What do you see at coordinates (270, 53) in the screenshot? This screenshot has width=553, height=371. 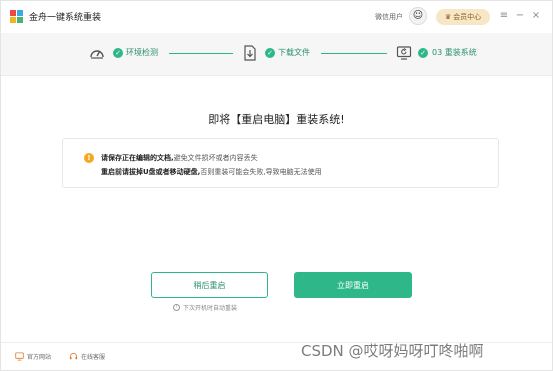 I see `step2-check-icon: ✓` at bounding box center [270, 53].